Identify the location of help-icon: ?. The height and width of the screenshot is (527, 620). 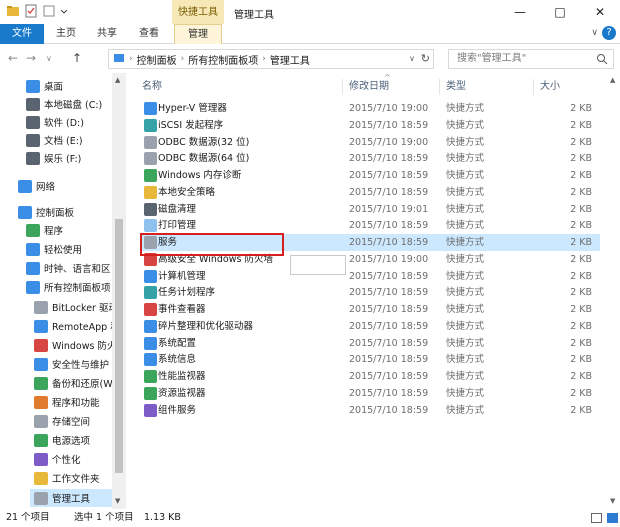
(609, 33).